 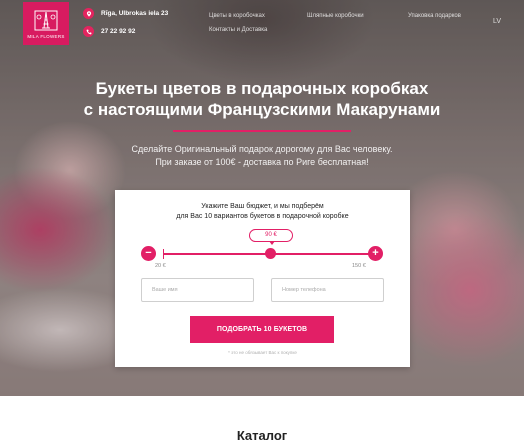 What do you see at coordinates (262, 352) in the screenshot?
I see `form-note: * это не обязывает Вас к покупке` at bounding box center [262, 352].